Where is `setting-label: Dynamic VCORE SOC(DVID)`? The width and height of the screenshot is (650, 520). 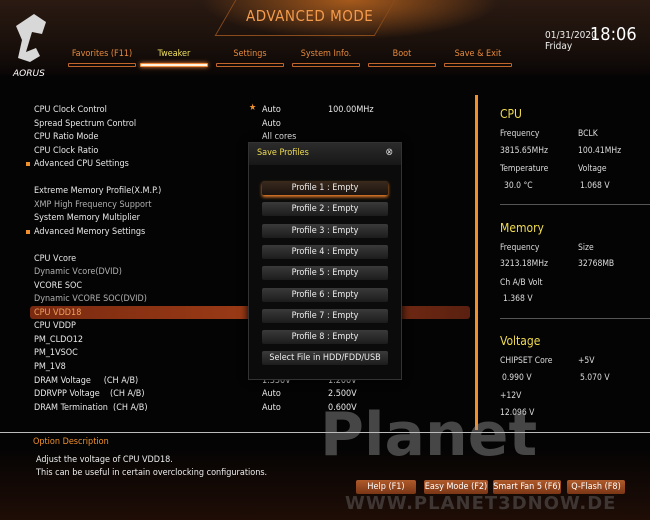
setting-label: Dynamic VCORE SOC(DVID) is located at coordinates (90, 299).